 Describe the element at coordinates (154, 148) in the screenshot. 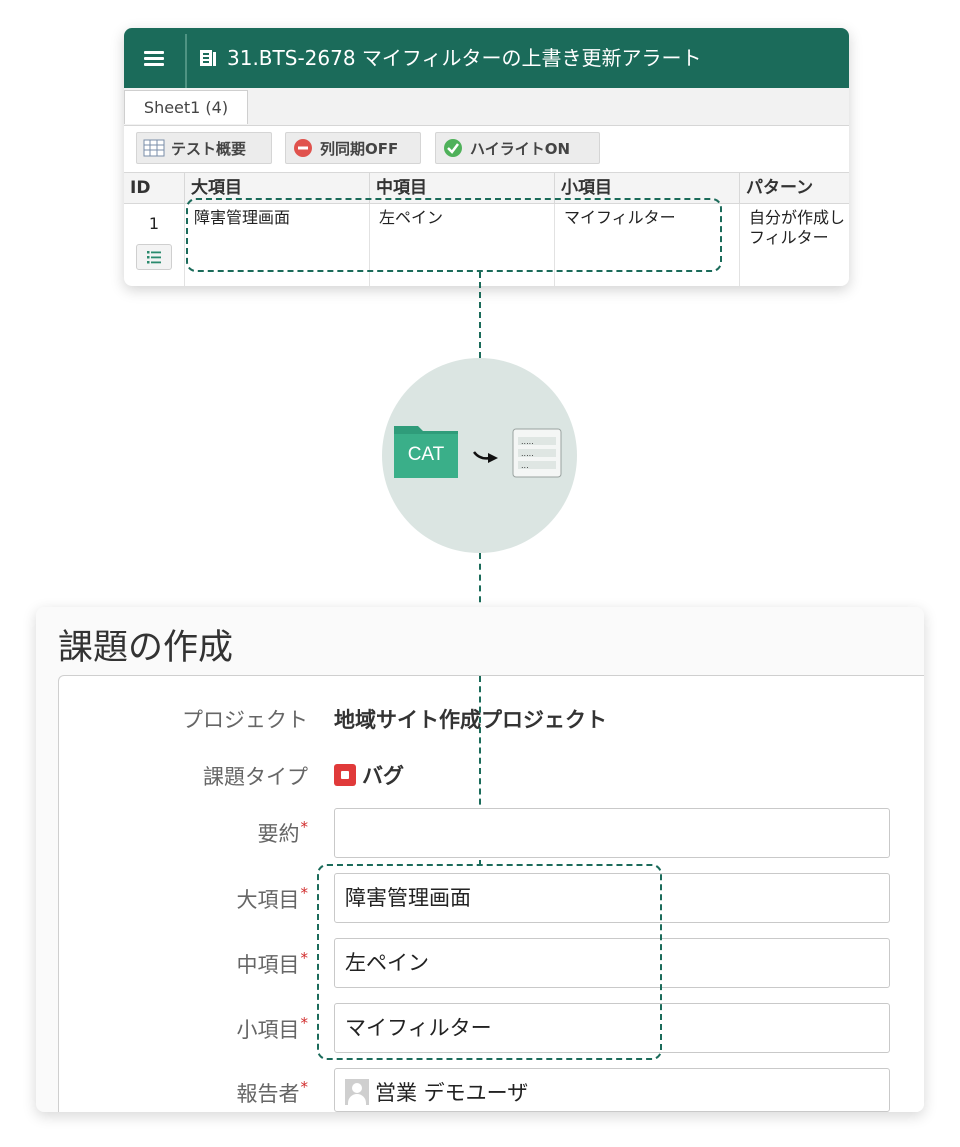

I see `table-icon` at that location.